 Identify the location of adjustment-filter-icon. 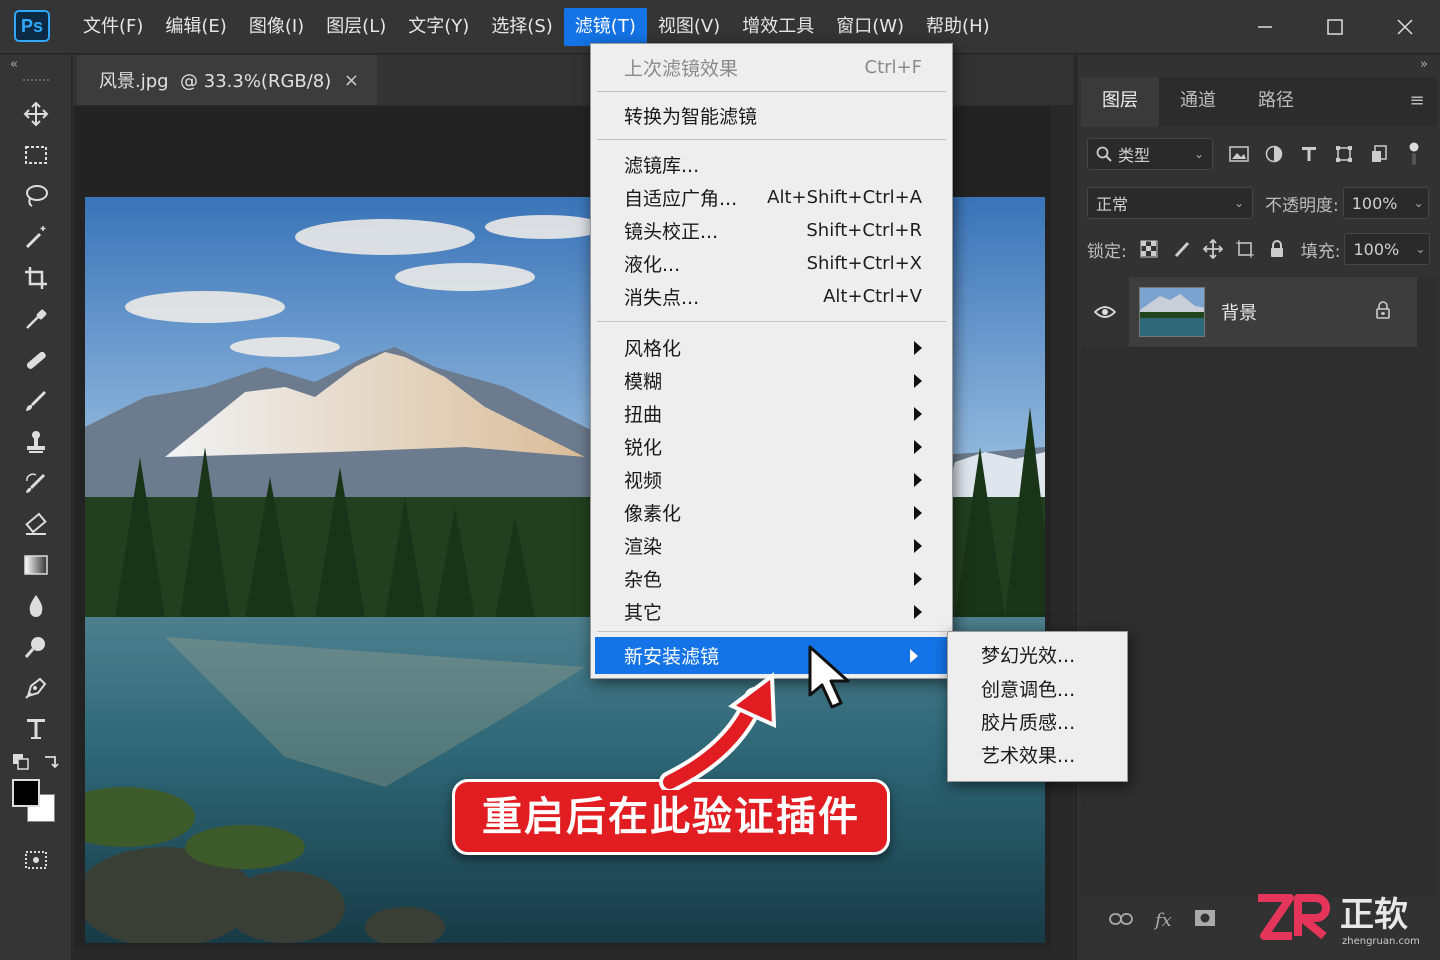
(1274, 154).